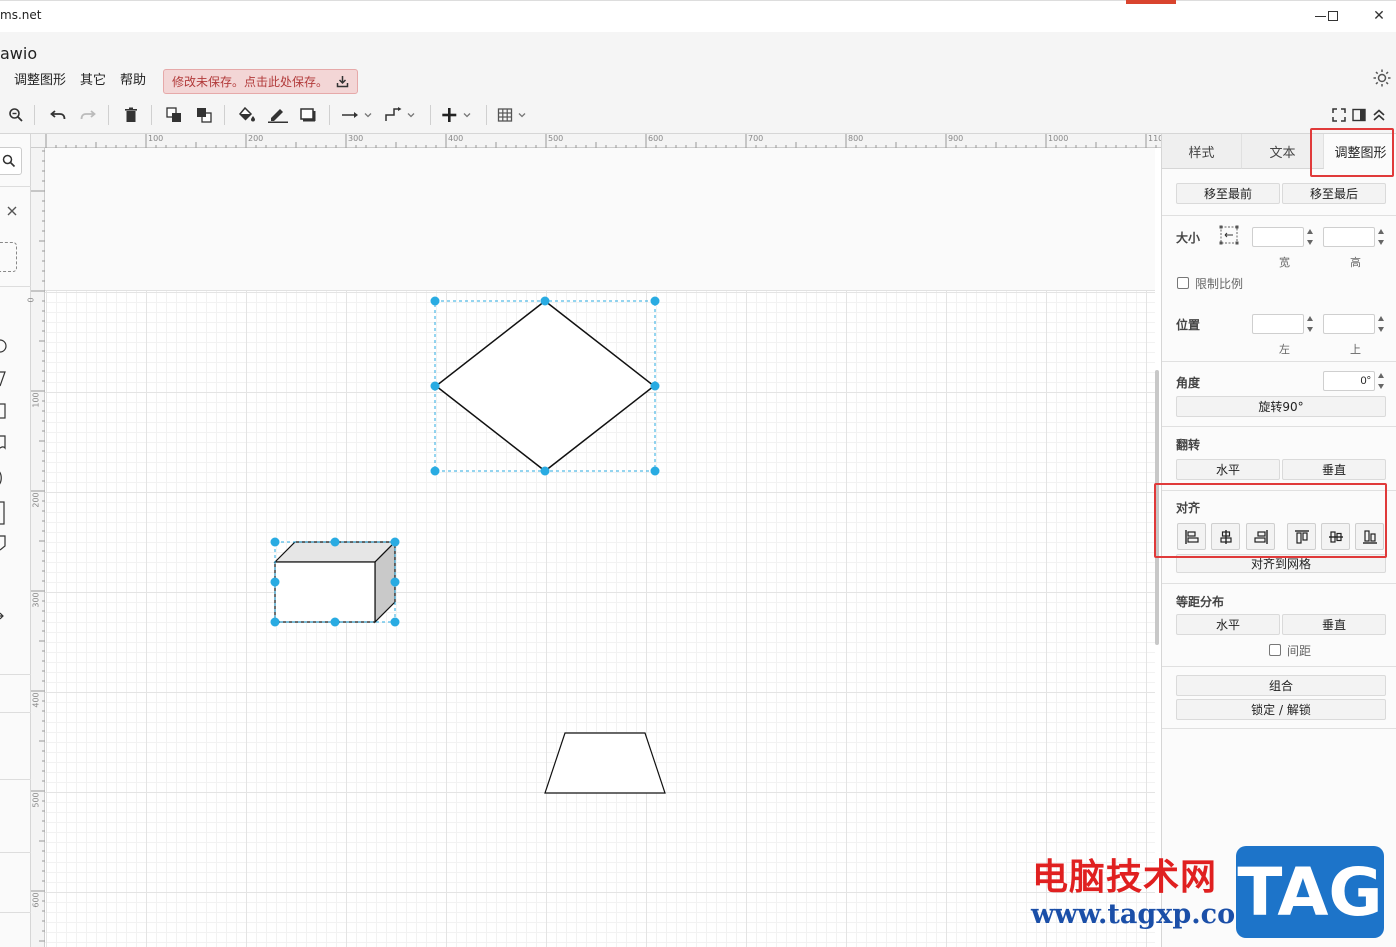  I want to click on shape-search-input, so click(11, 161).